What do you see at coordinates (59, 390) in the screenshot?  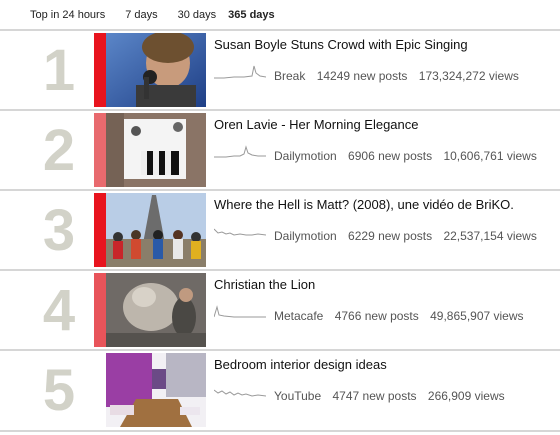 I see `rank-number: 5` at bounding box center [59, 390].